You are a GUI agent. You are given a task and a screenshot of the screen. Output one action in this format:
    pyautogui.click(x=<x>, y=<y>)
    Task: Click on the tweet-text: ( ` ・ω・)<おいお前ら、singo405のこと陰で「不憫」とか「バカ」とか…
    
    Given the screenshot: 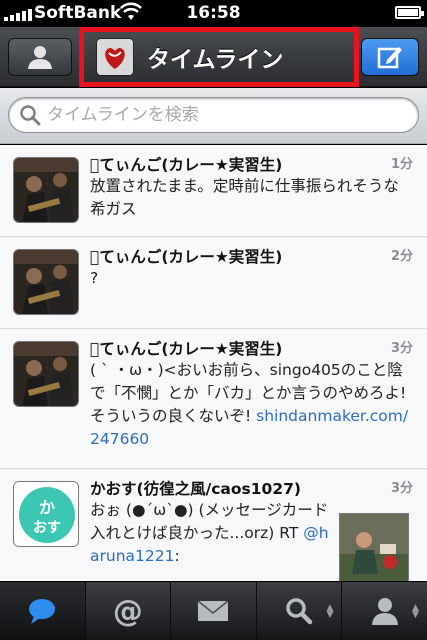 What is the action you would take?
    pyautogui.click(x=249, y=404)
    